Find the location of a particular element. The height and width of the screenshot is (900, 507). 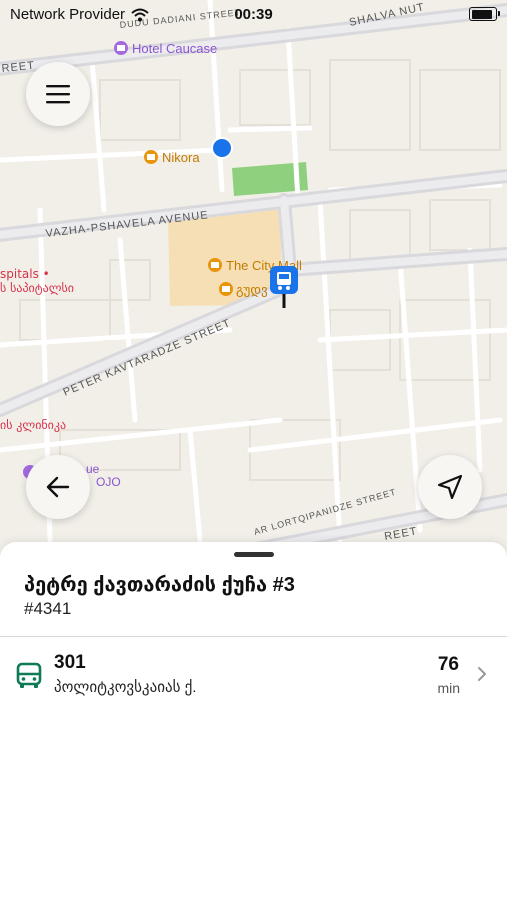

menu-button is located at coordinates (58, 94).